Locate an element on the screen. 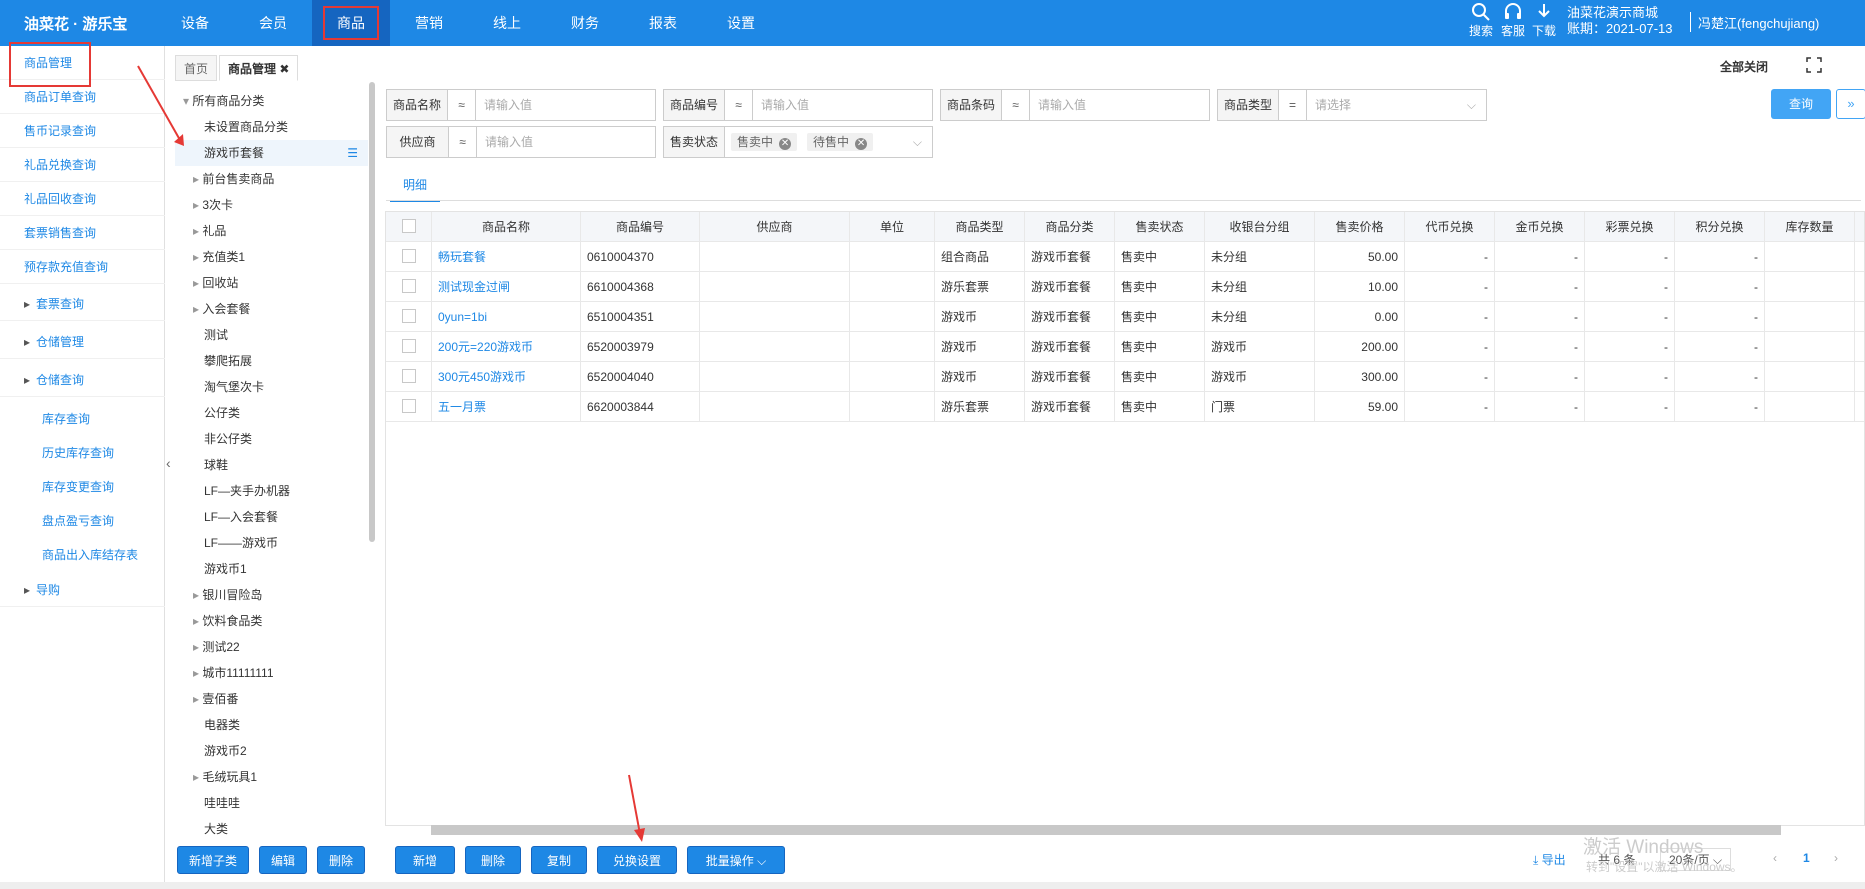  close-all-button: 全部关闭 is located at coordinates (1744, 66).